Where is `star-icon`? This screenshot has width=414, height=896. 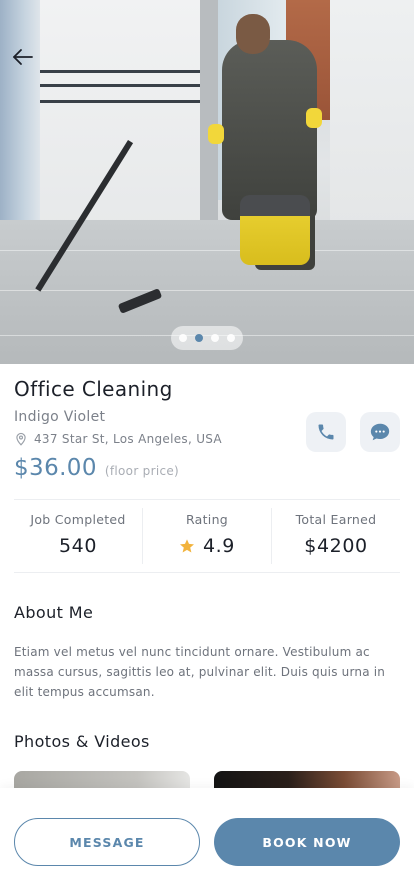 star-icon is located at coordinates (186, 546).